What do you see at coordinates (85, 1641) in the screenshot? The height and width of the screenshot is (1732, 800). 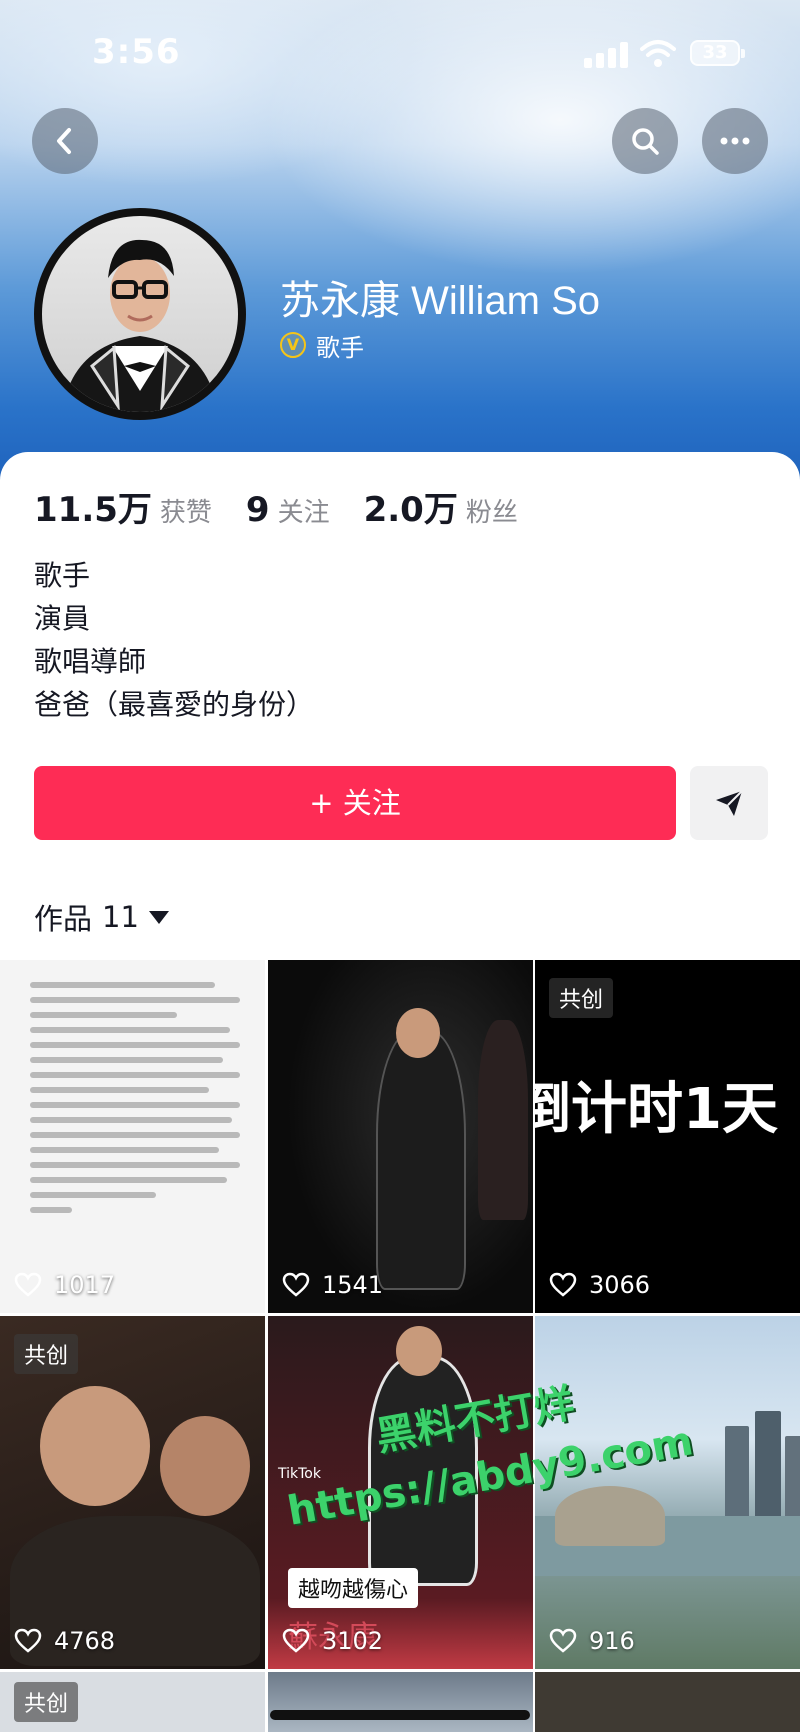 I see `like-count-value: 4768` at bounding box center [85, 1641].